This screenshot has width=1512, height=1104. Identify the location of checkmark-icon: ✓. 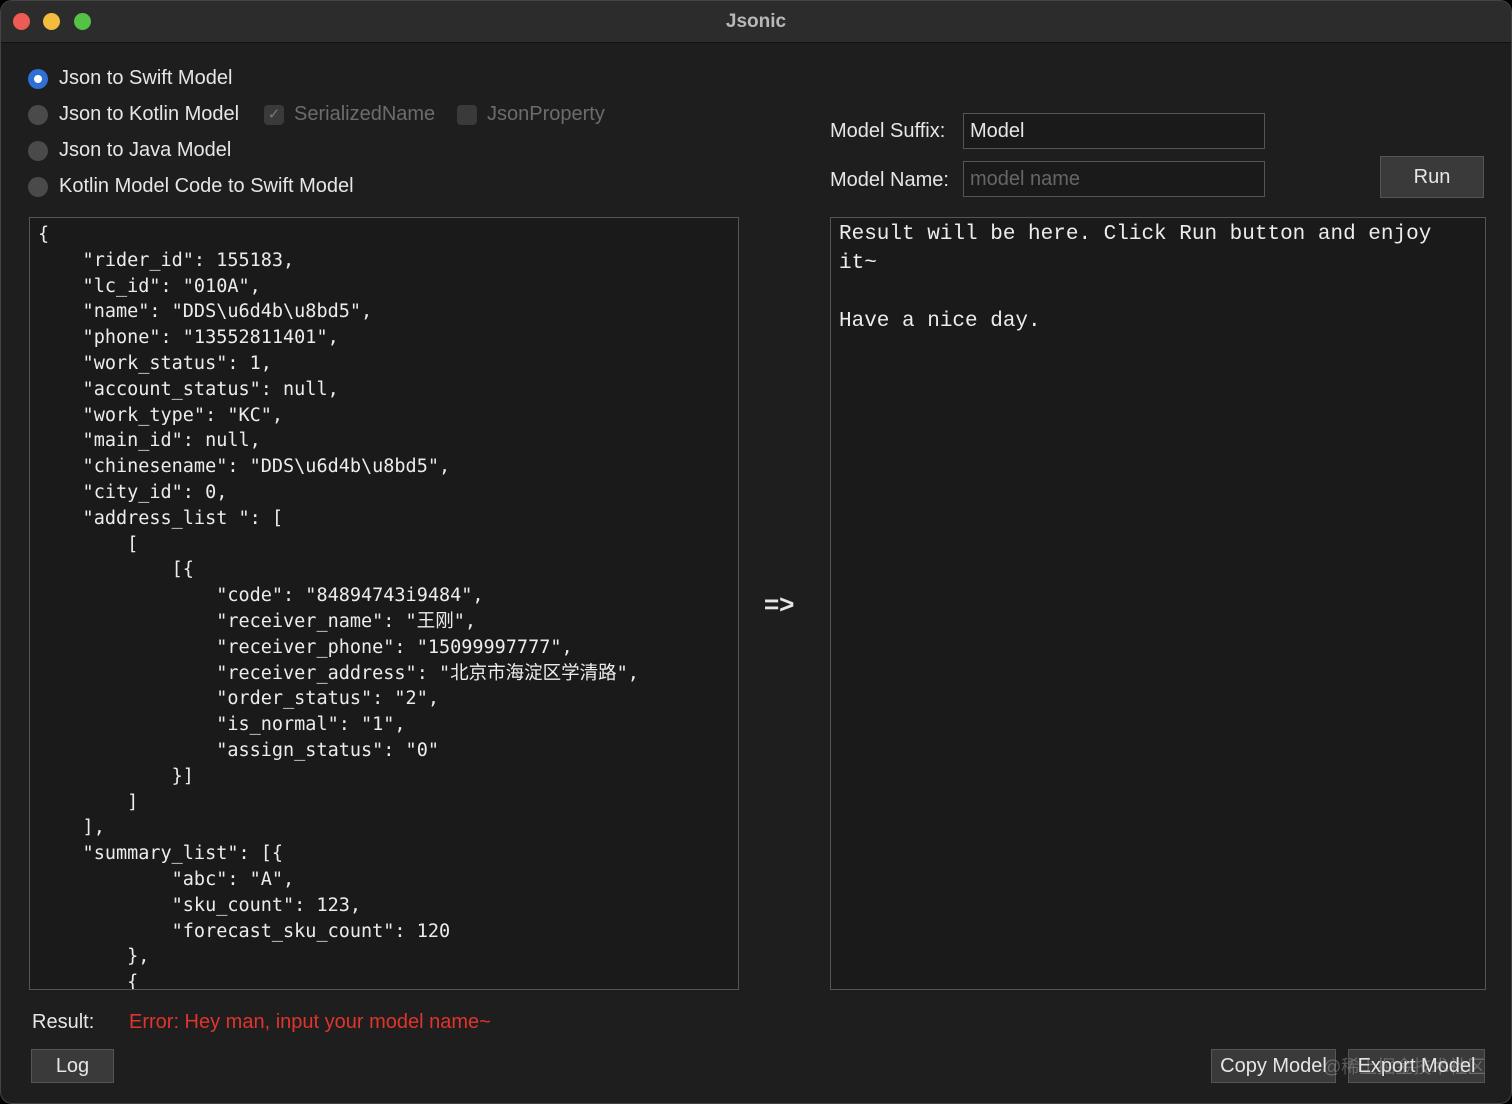
(274, 114).